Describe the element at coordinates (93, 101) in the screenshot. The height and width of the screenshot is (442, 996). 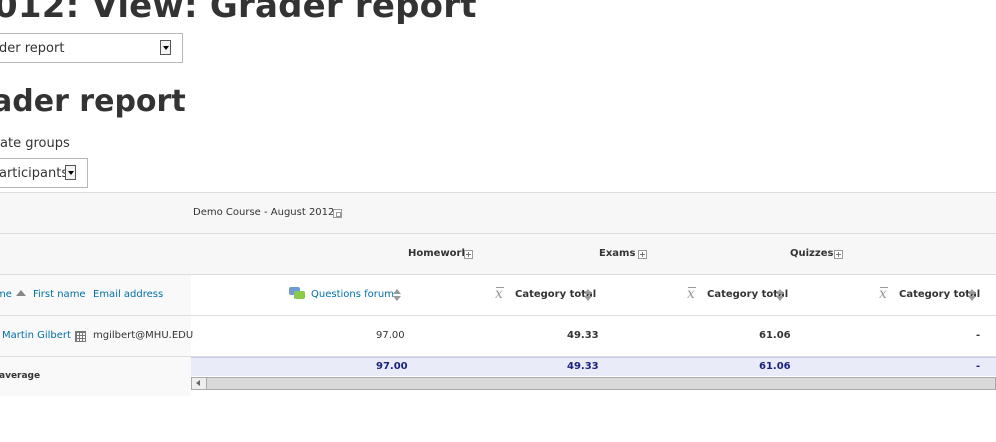
I see `section-heading: ader report` at that location.